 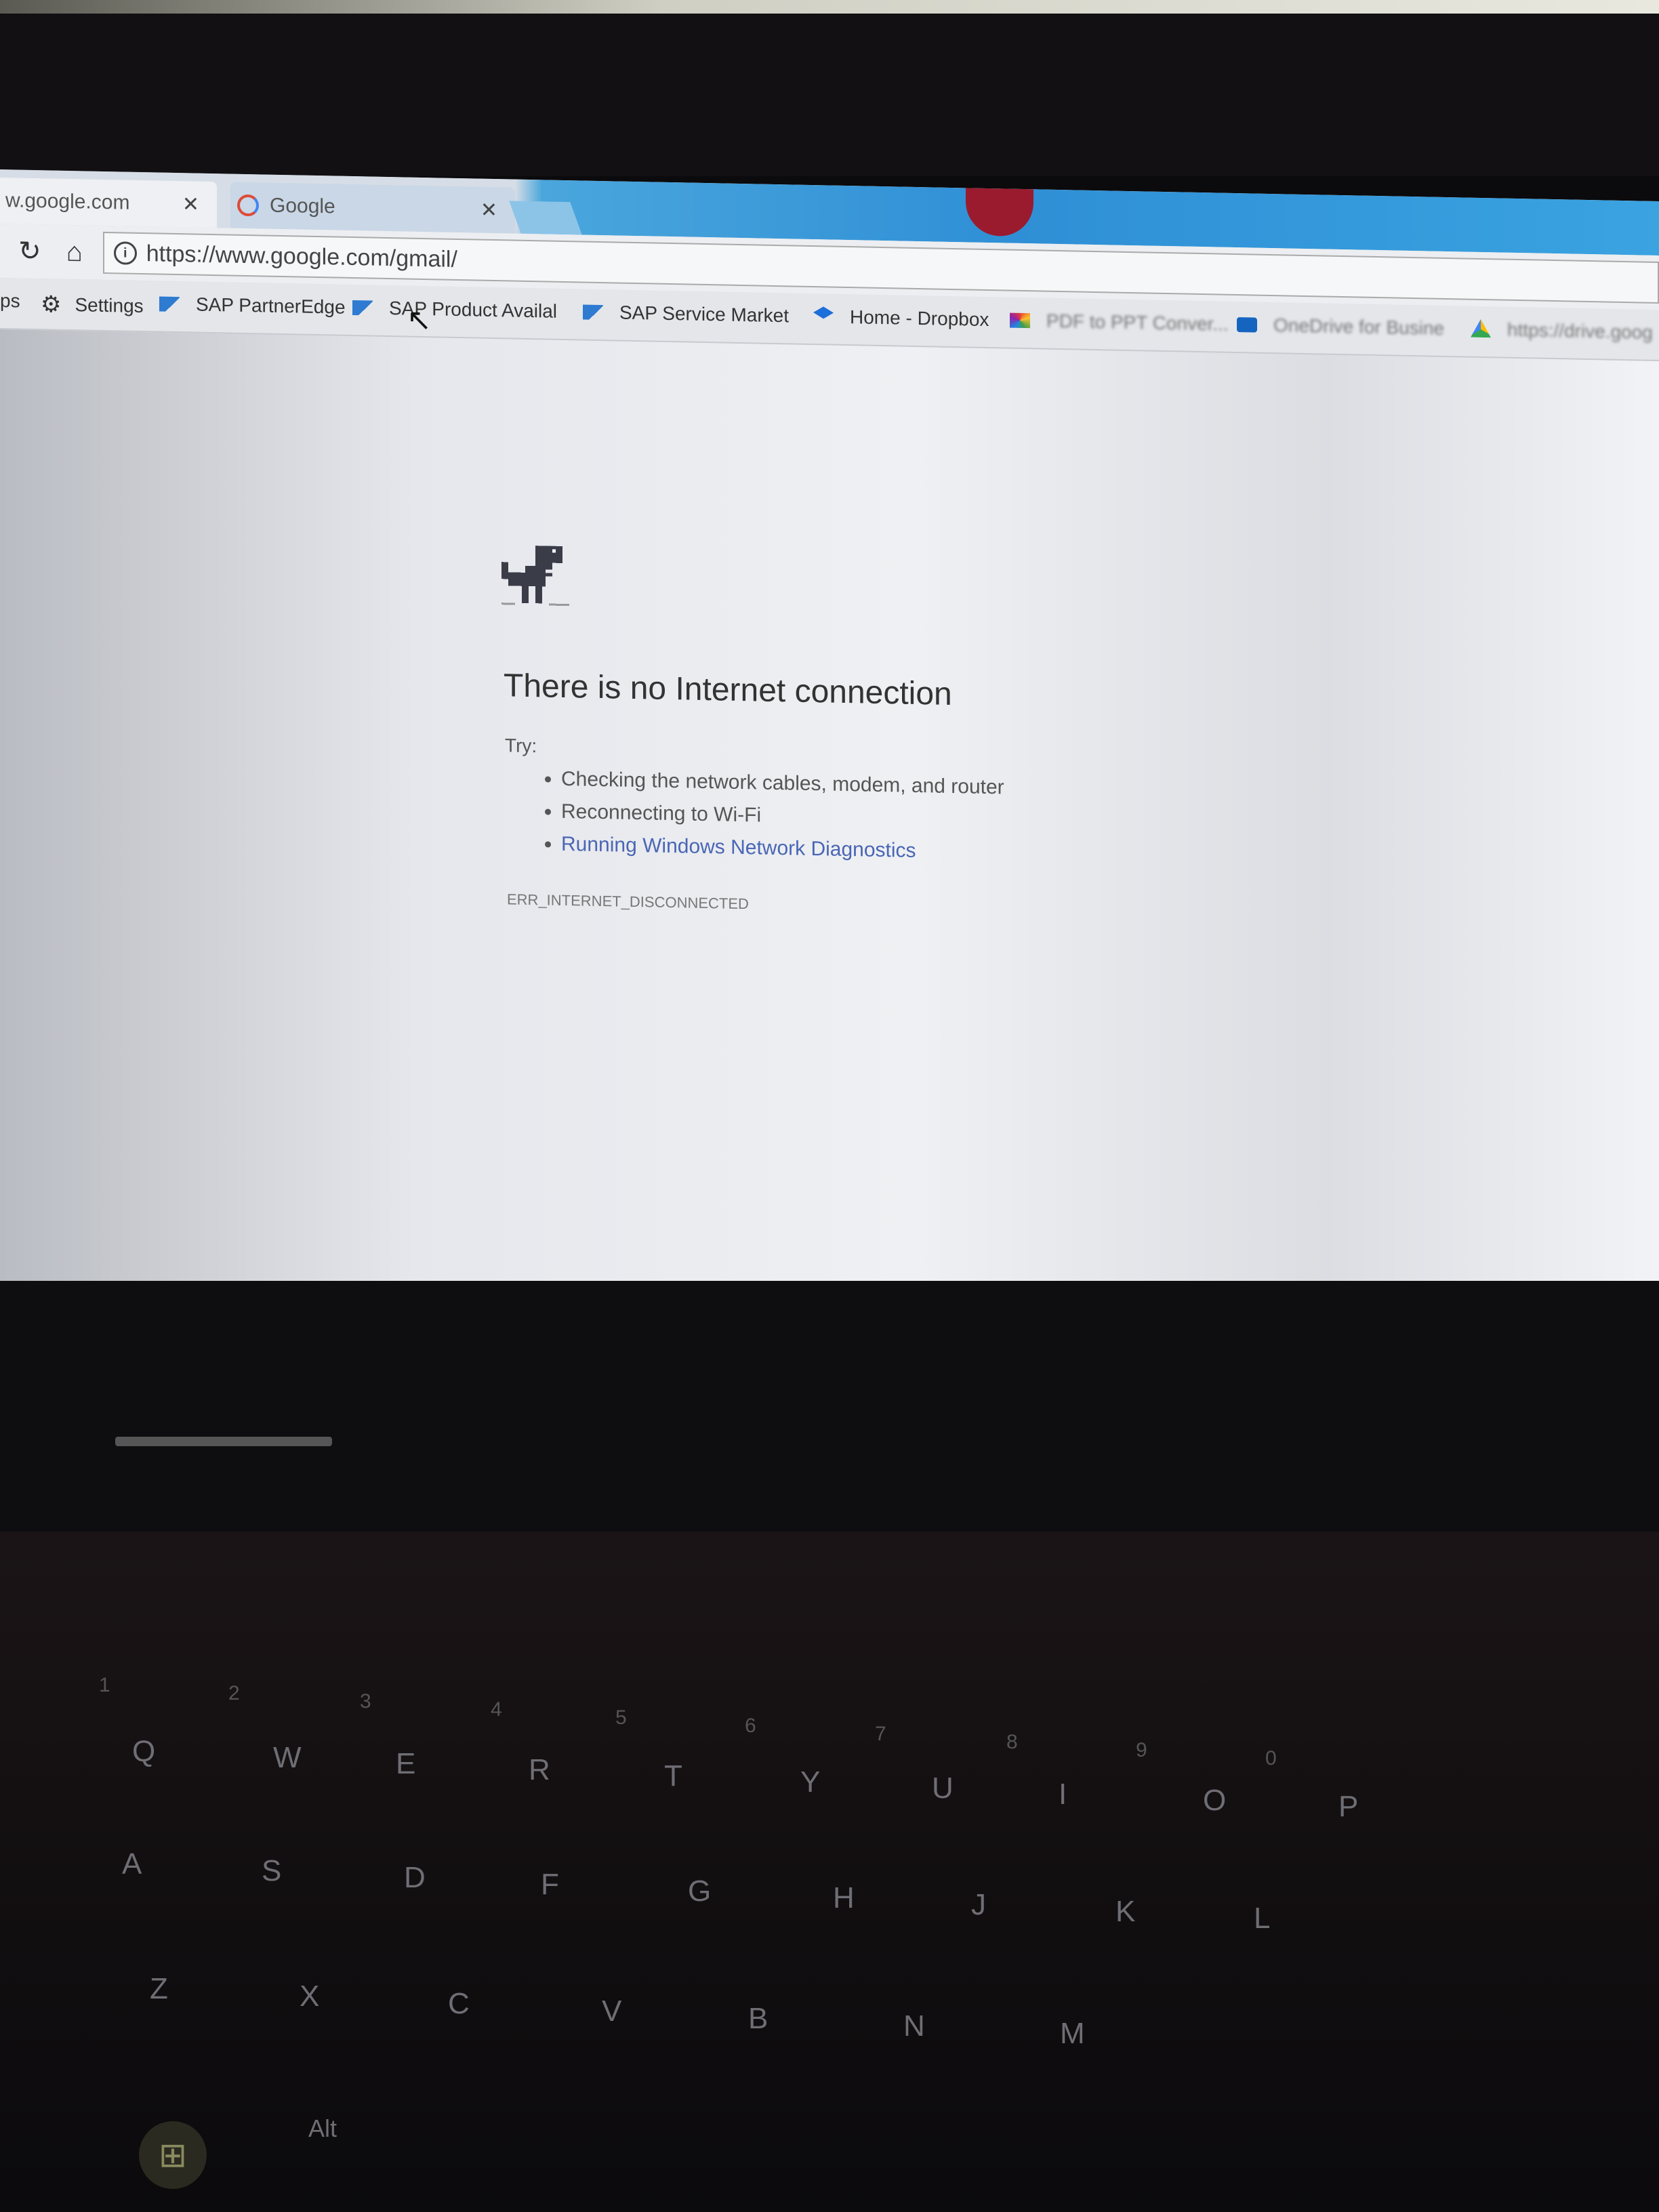 I want to click on key-w: W, so click(x=287, y=1758).